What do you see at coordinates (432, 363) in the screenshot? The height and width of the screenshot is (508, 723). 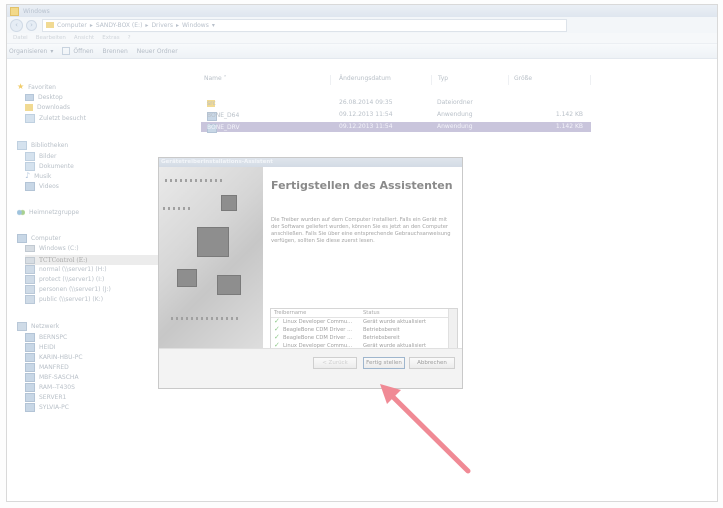 I see `cancel-button: Abbrechen` at bounding box center [432, 363].